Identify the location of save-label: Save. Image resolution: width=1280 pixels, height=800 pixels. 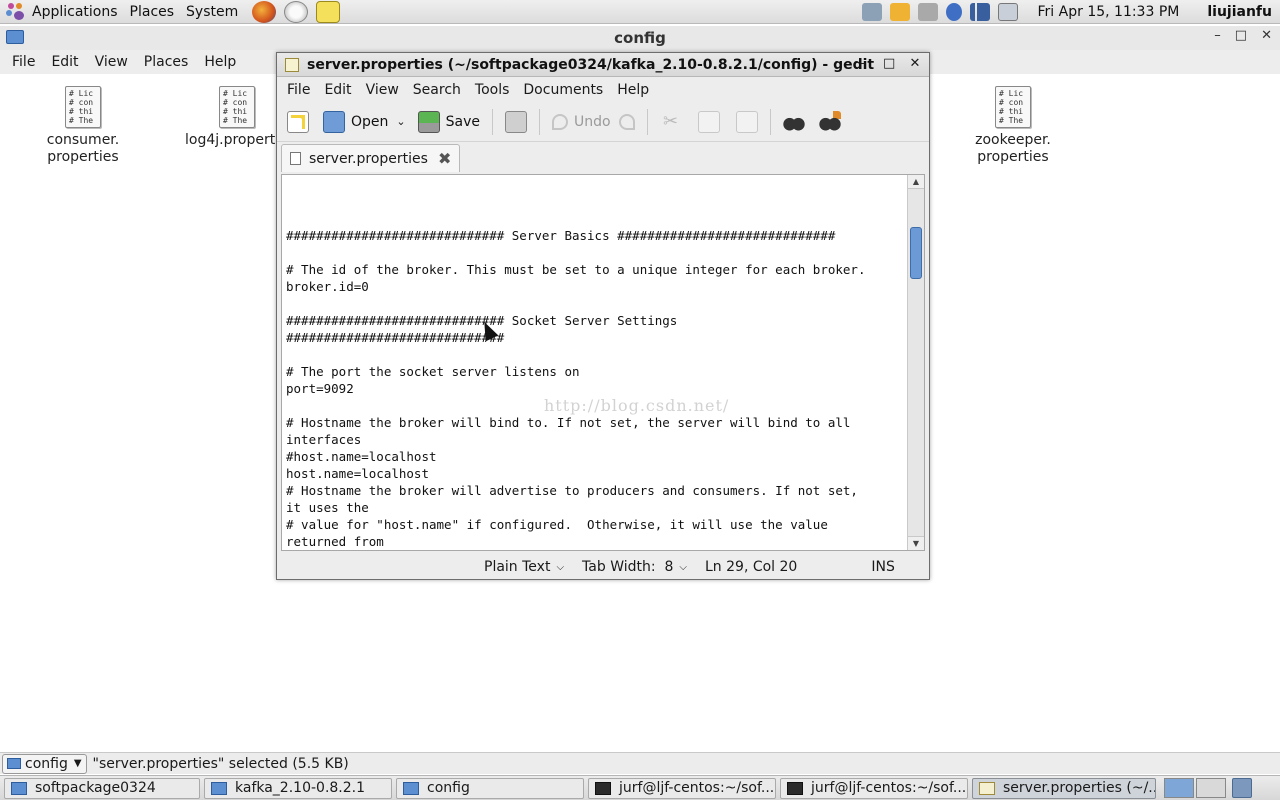
(462, 121).